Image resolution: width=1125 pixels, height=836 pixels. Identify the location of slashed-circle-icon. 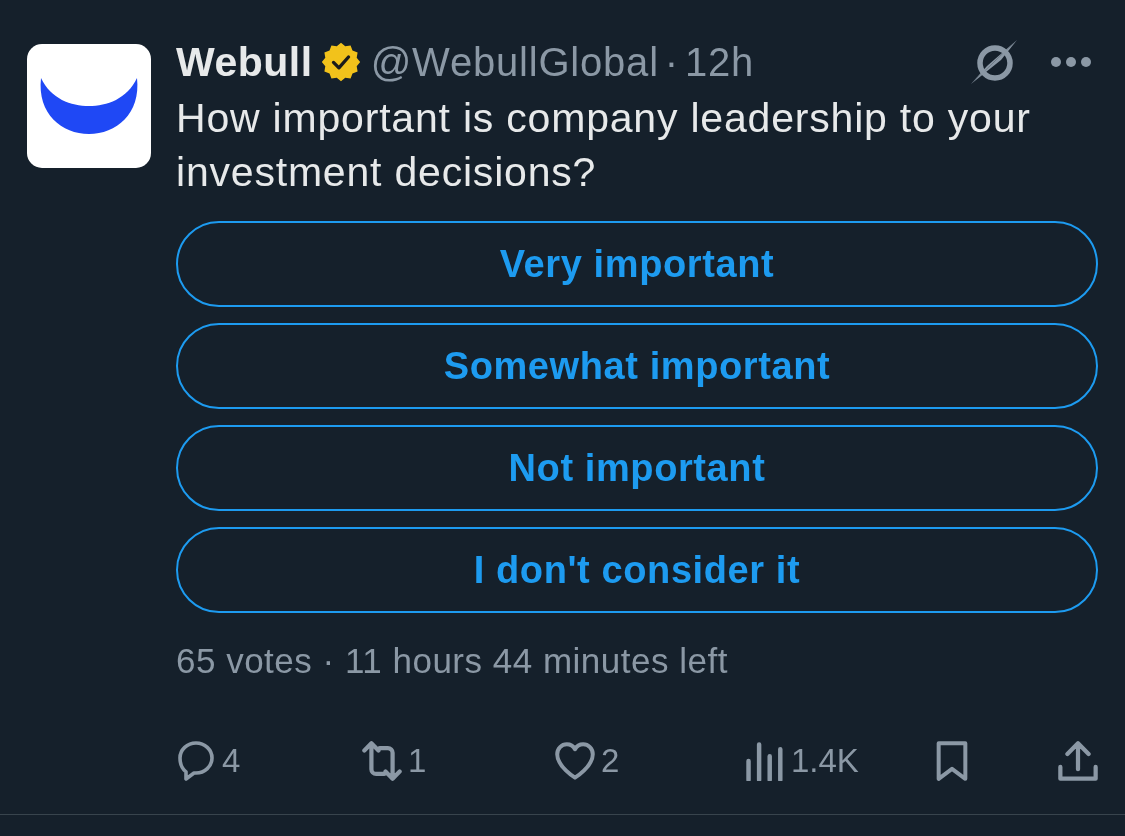
(995, 62).